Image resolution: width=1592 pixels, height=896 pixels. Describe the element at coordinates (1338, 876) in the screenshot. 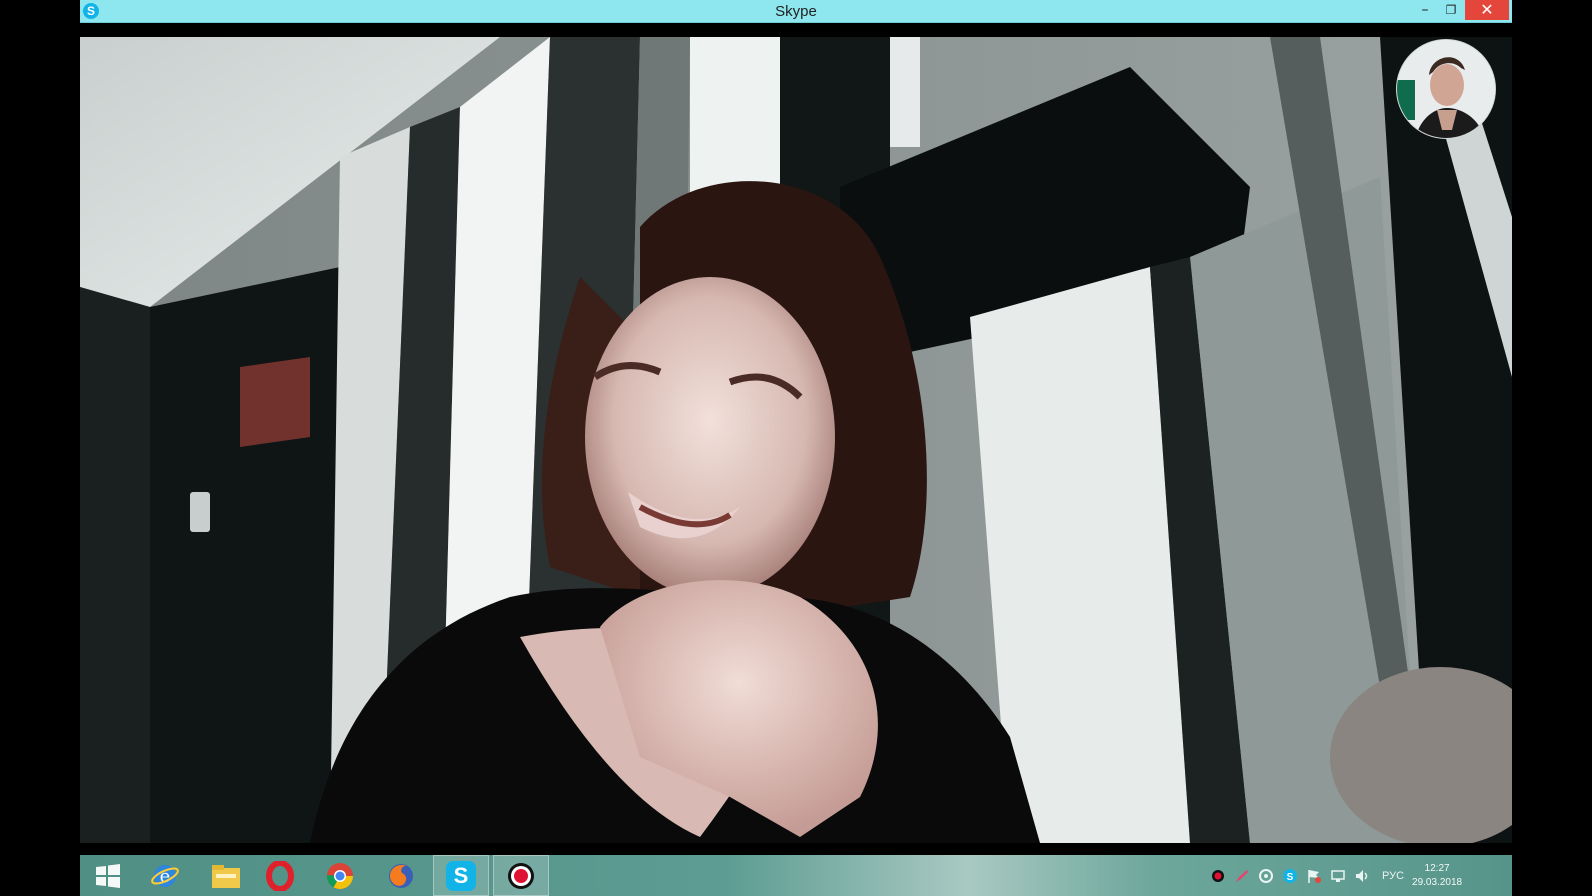

I see `network-icon` at that location.